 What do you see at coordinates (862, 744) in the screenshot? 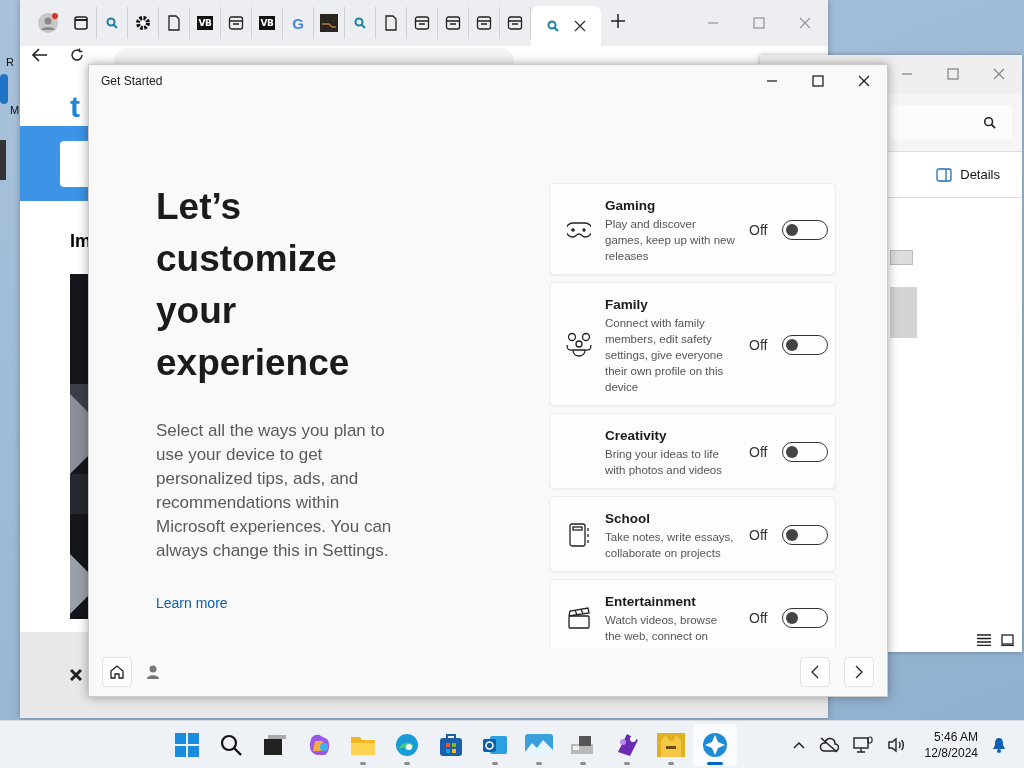
I see `network-icon` at bounding box center [862, 744].